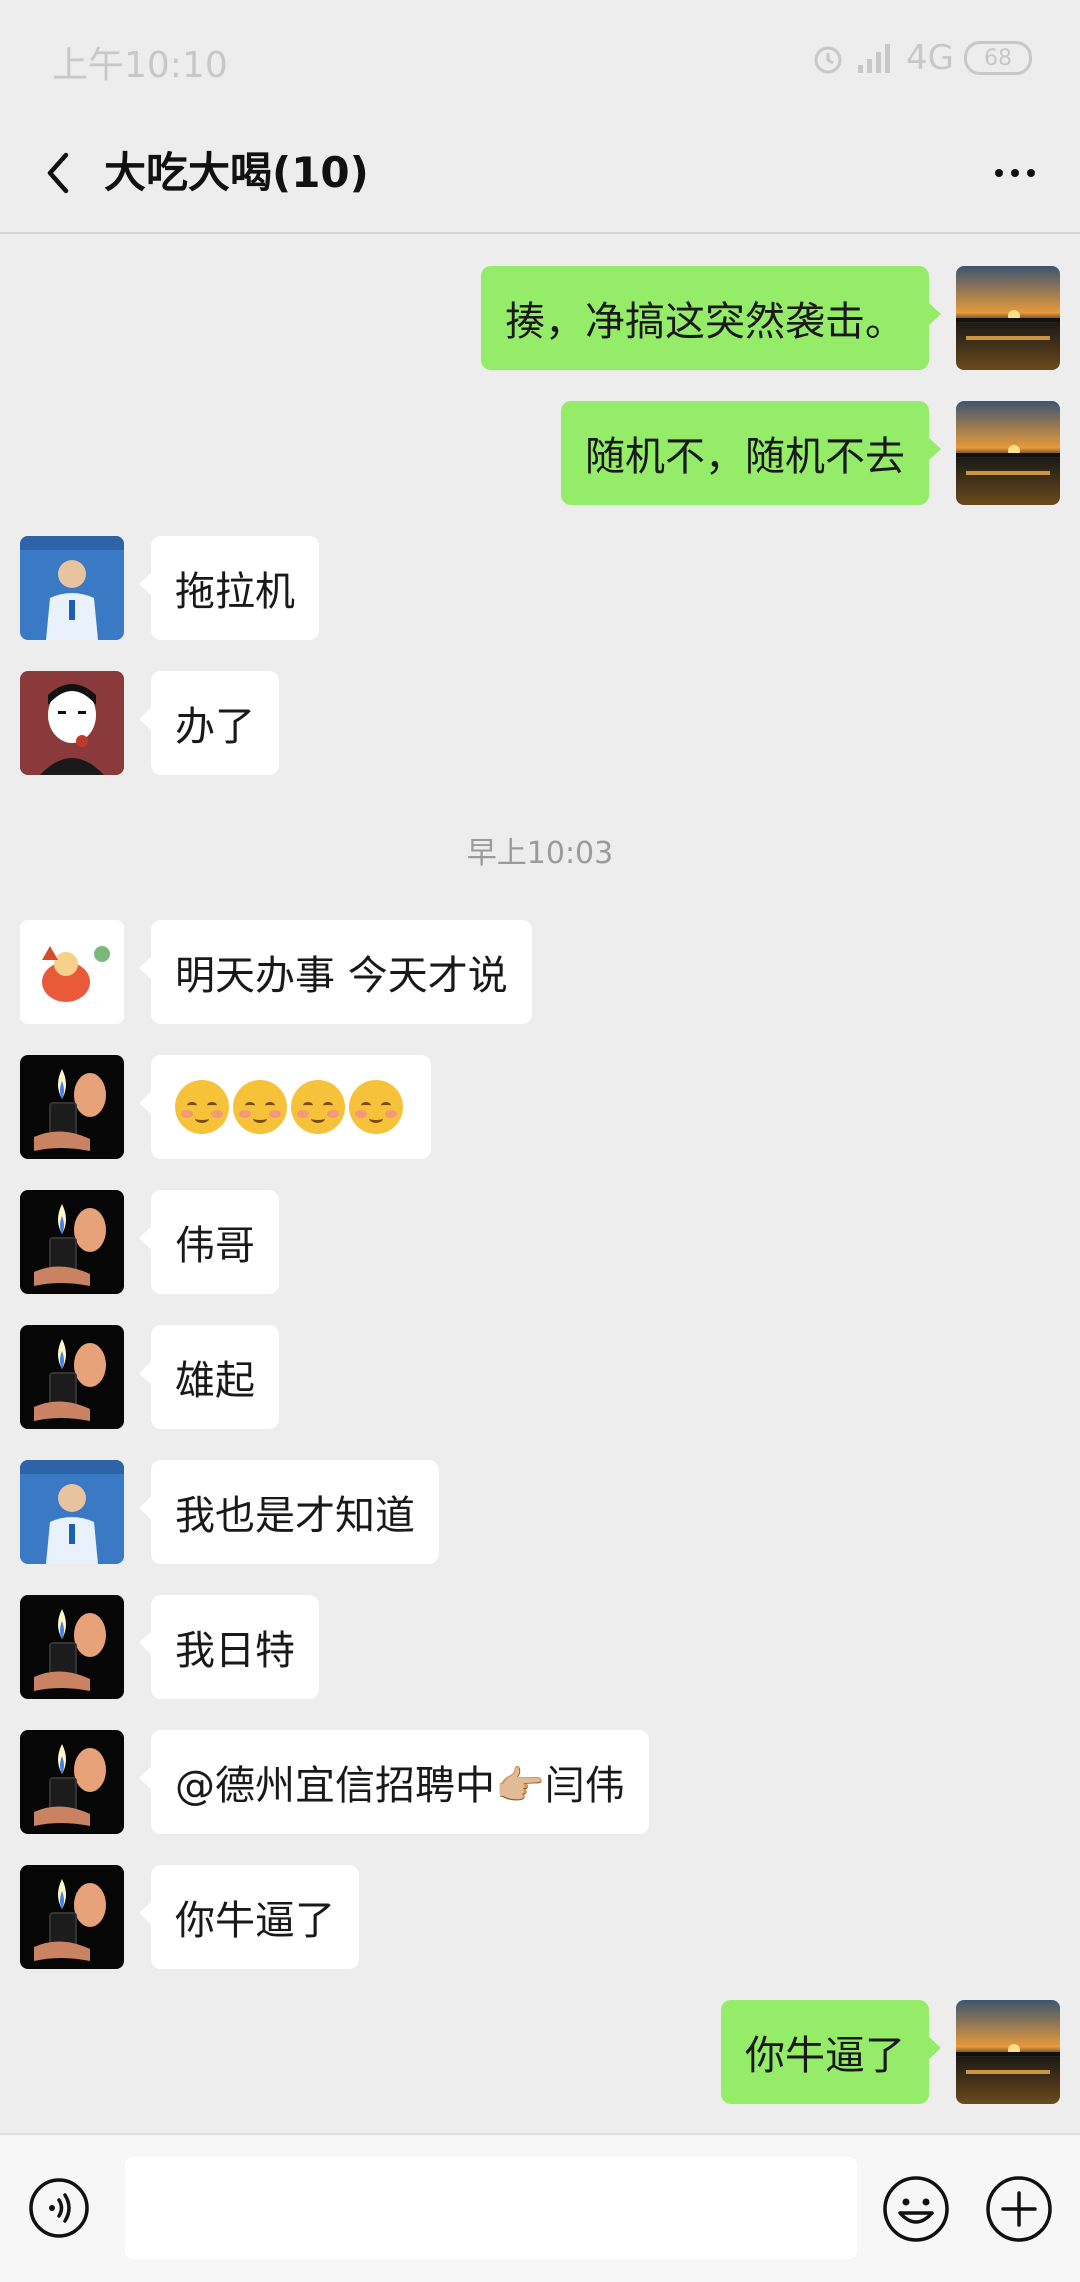 Image resolution: width=1080 pixels, height=2282 pixels. I want to click on message-input, so click(491, 2208).